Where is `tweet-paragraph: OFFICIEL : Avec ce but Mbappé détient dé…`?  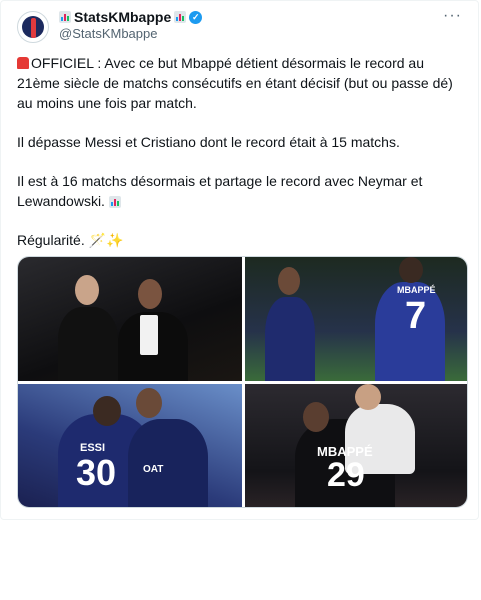 tweet-paragraph: OFFICIEL : Avec ce but Mbappé détient dé… is located at coordinates (235, 83).